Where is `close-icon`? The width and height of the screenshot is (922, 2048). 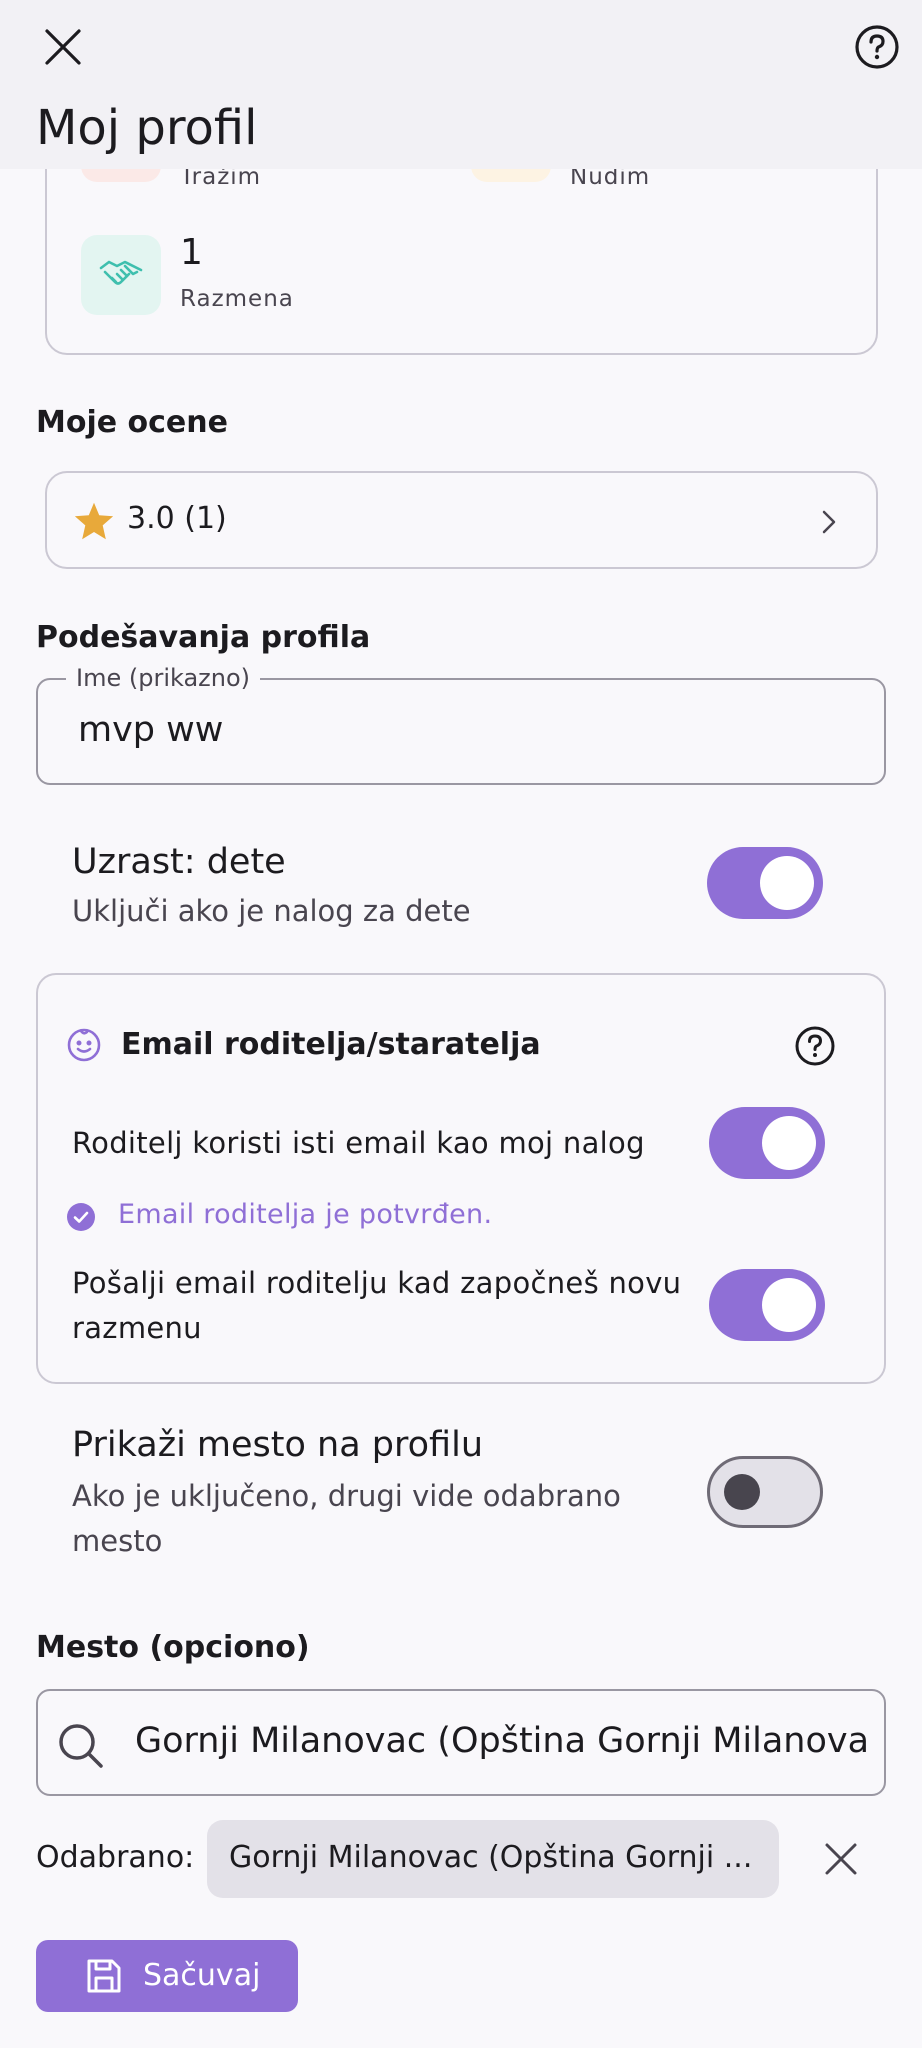 close-icon is located at coordinates (63, 47).